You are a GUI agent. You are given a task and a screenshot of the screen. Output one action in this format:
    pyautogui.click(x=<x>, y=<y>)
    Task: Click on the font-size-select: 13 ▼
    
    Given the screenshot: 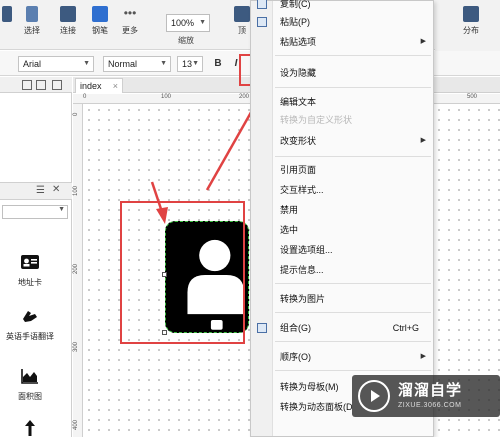 What is the action you would take?
    pyautogui.click(x=190, y=64)
    